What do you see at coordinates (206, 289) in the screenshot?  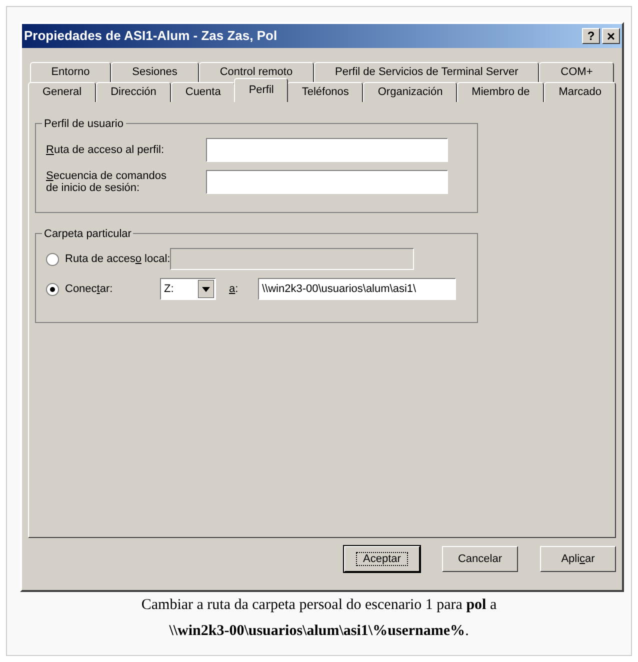 I see `dropdown-arrow-icon` at bounding box center [206, 289].